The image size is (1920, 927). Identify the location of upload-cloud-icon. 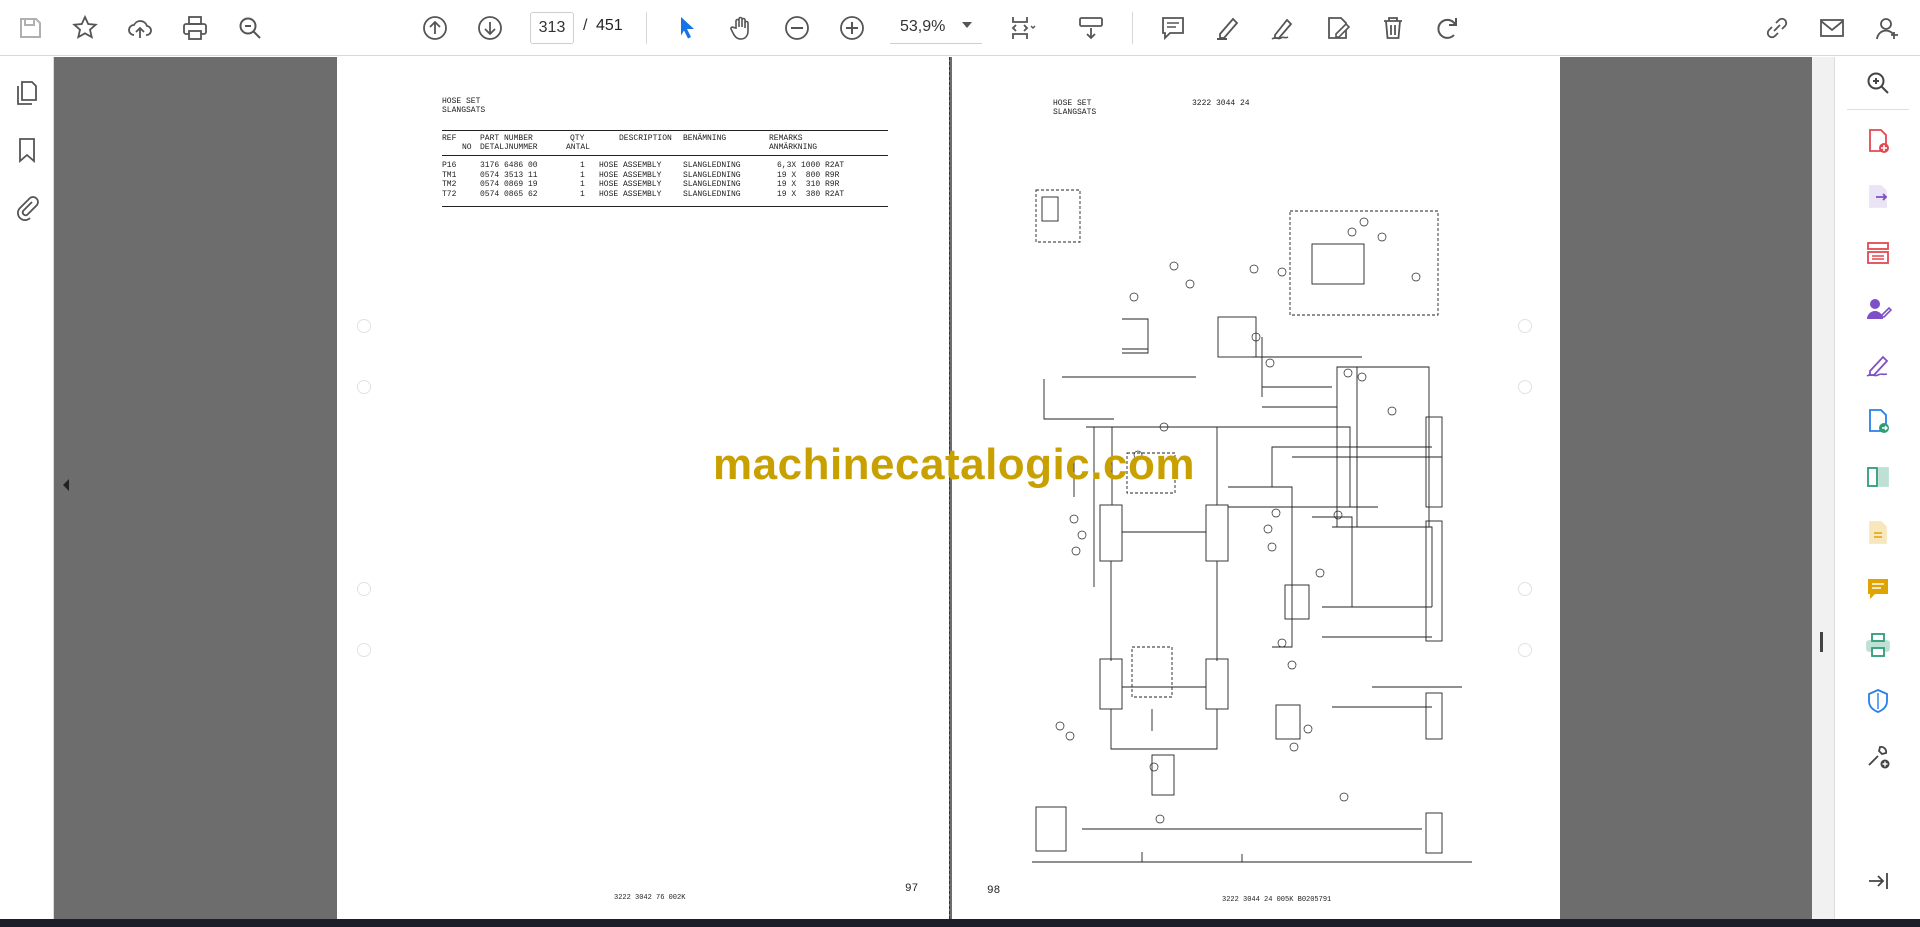
(140, 28).